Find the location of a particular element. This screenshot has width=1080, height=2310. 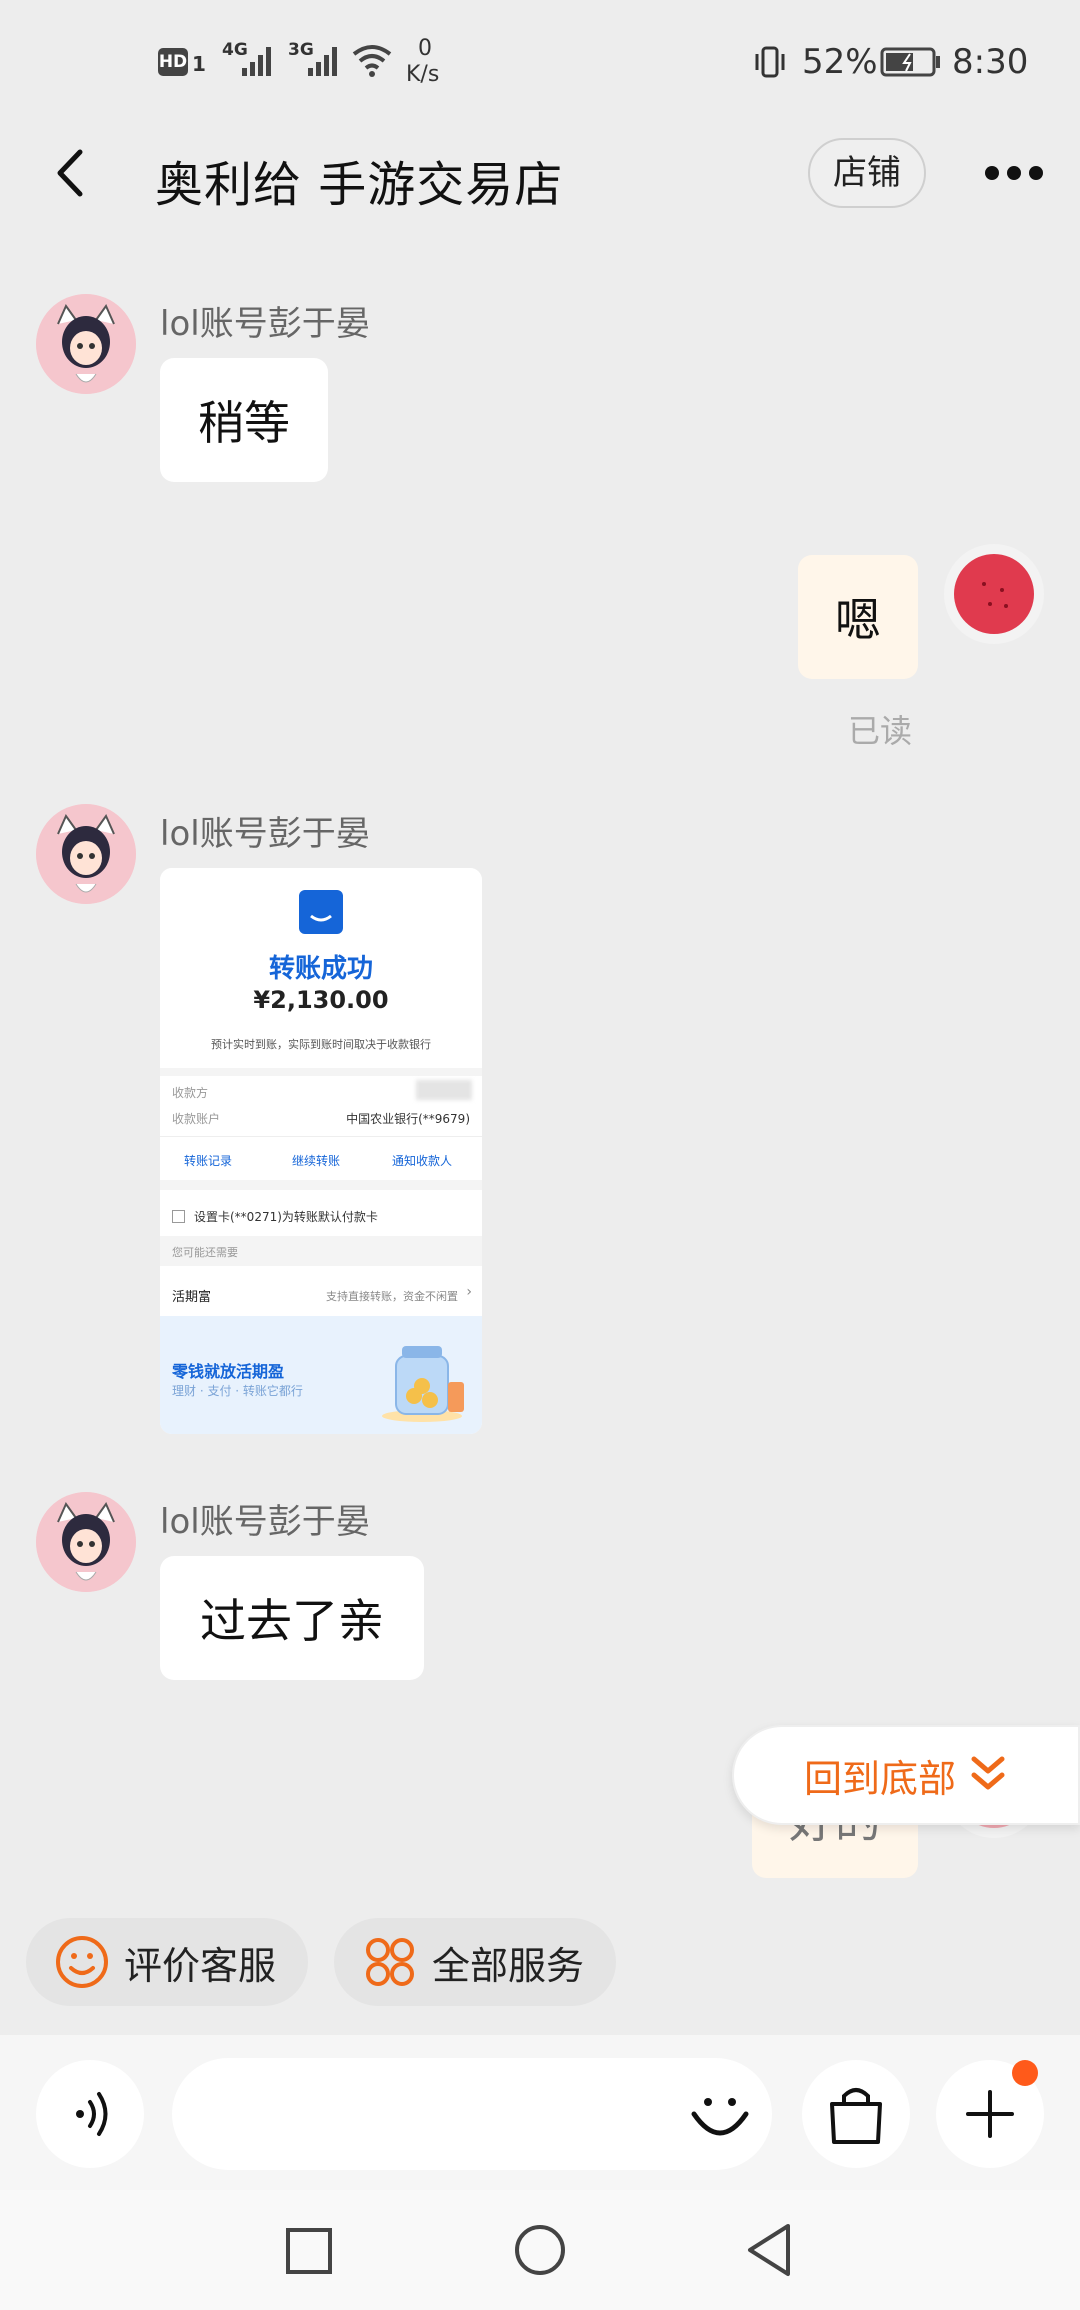

product-desc: 支持直接转账，资金不闲置 is located at coordinates (392, 1296).